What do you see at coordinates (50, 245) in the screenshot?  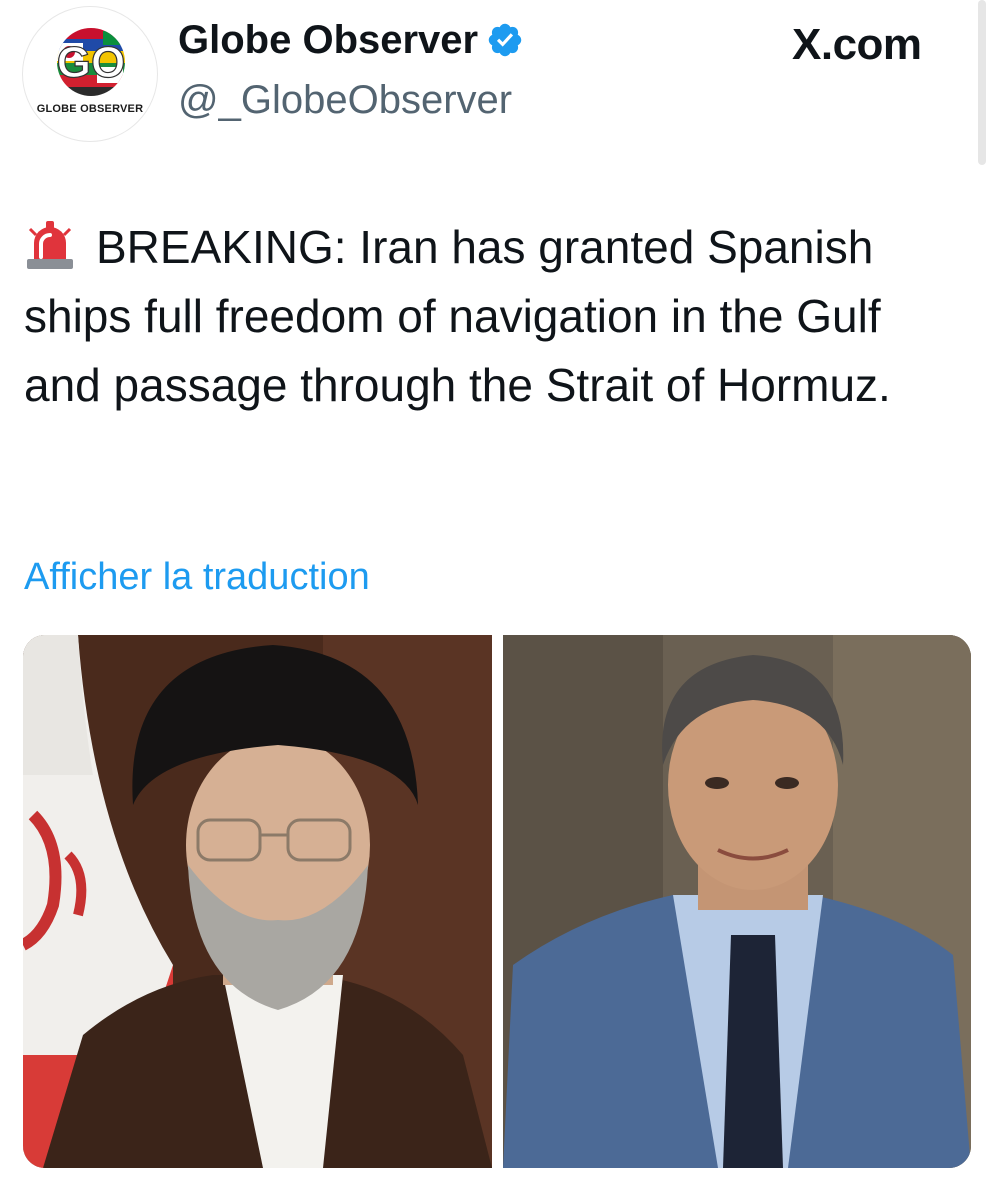 I see `rotating-light-icon` at bounding box center [50, 245].